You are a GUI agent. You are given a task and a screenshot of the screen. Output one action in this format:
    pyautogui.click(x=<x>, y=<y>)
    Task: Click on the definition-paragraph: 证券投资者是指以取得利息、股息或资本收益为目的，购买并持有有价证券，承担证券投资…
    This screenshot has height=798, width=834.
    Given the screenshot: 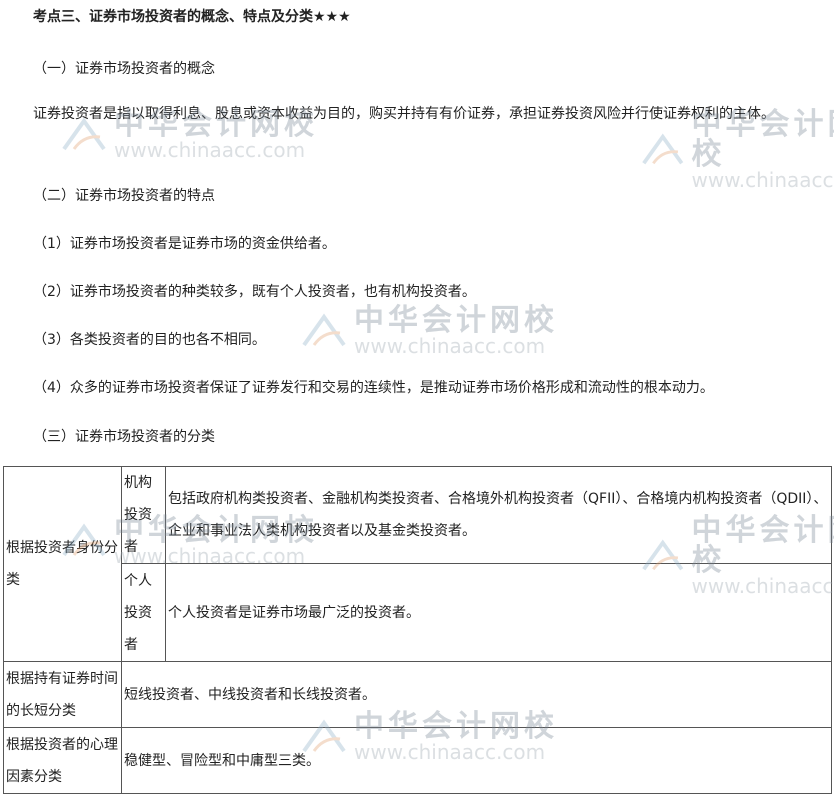 What is the action you would take?
    pyautogui.click(x=404, y=114)
    